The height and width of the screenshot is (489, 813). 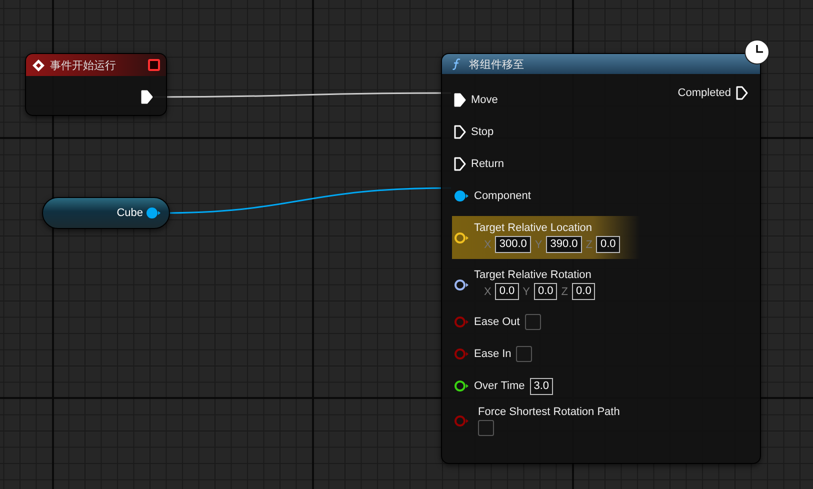 I want to click on pin-label: Return, so click(x=487, y=164).